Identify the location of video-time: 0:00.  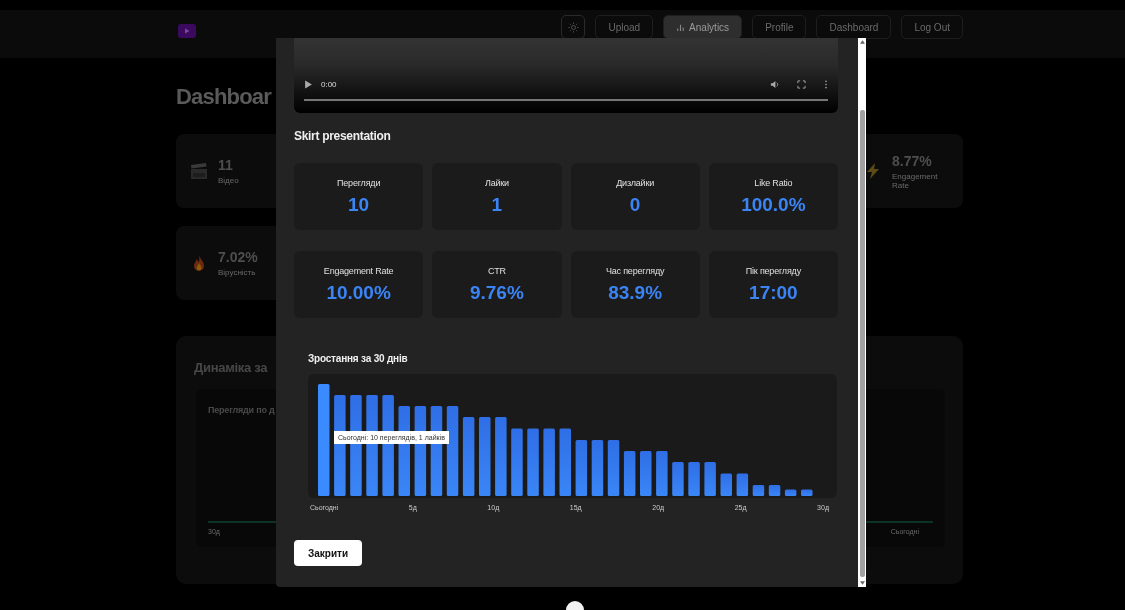
(329, 84).